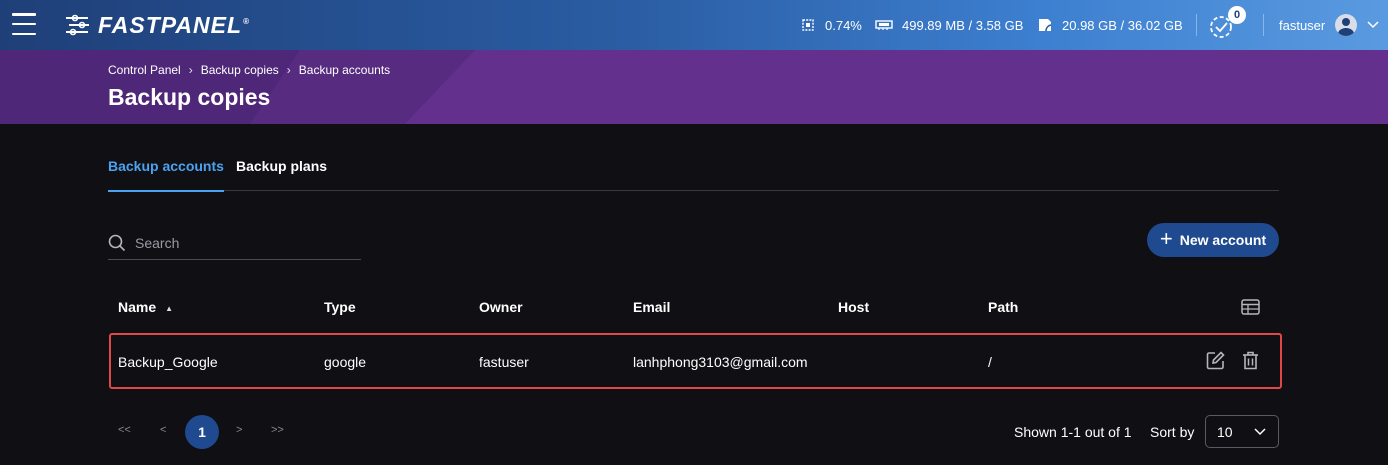 The width and height of the screenshot is (1388, 465). Describe the element at coordinates (1250, 307) in the screenshot. I see `table-columns-icon` at that location.